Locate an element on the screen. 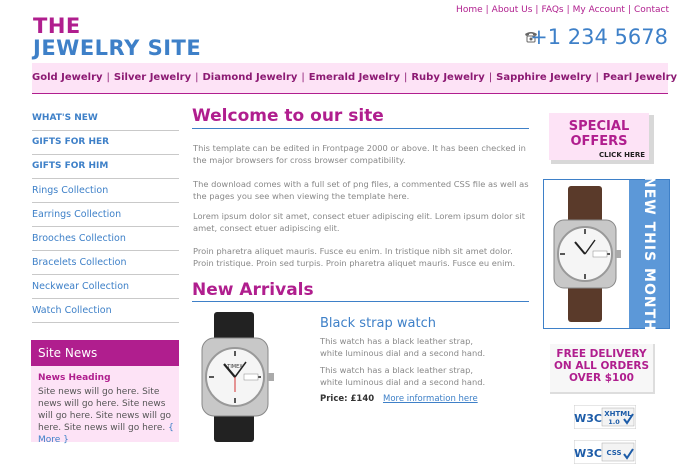 The image size is (700, 464). top-link-contact: Contact is located at coordinates (651, 10).